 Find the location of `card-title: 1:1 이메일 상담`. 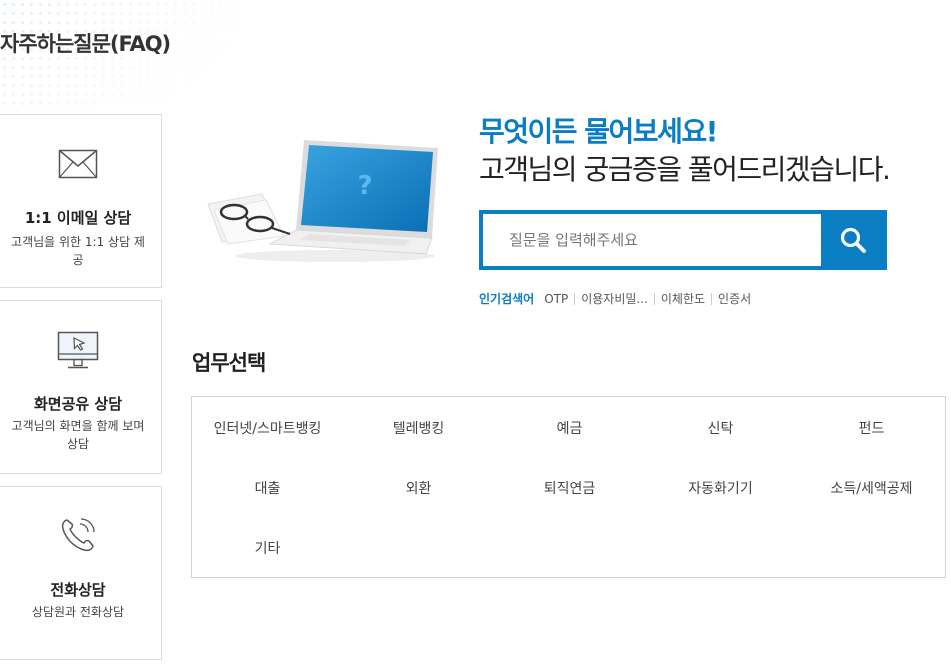

card-title: 1:1 이메일 상담 is located at coordinates (78, 218).